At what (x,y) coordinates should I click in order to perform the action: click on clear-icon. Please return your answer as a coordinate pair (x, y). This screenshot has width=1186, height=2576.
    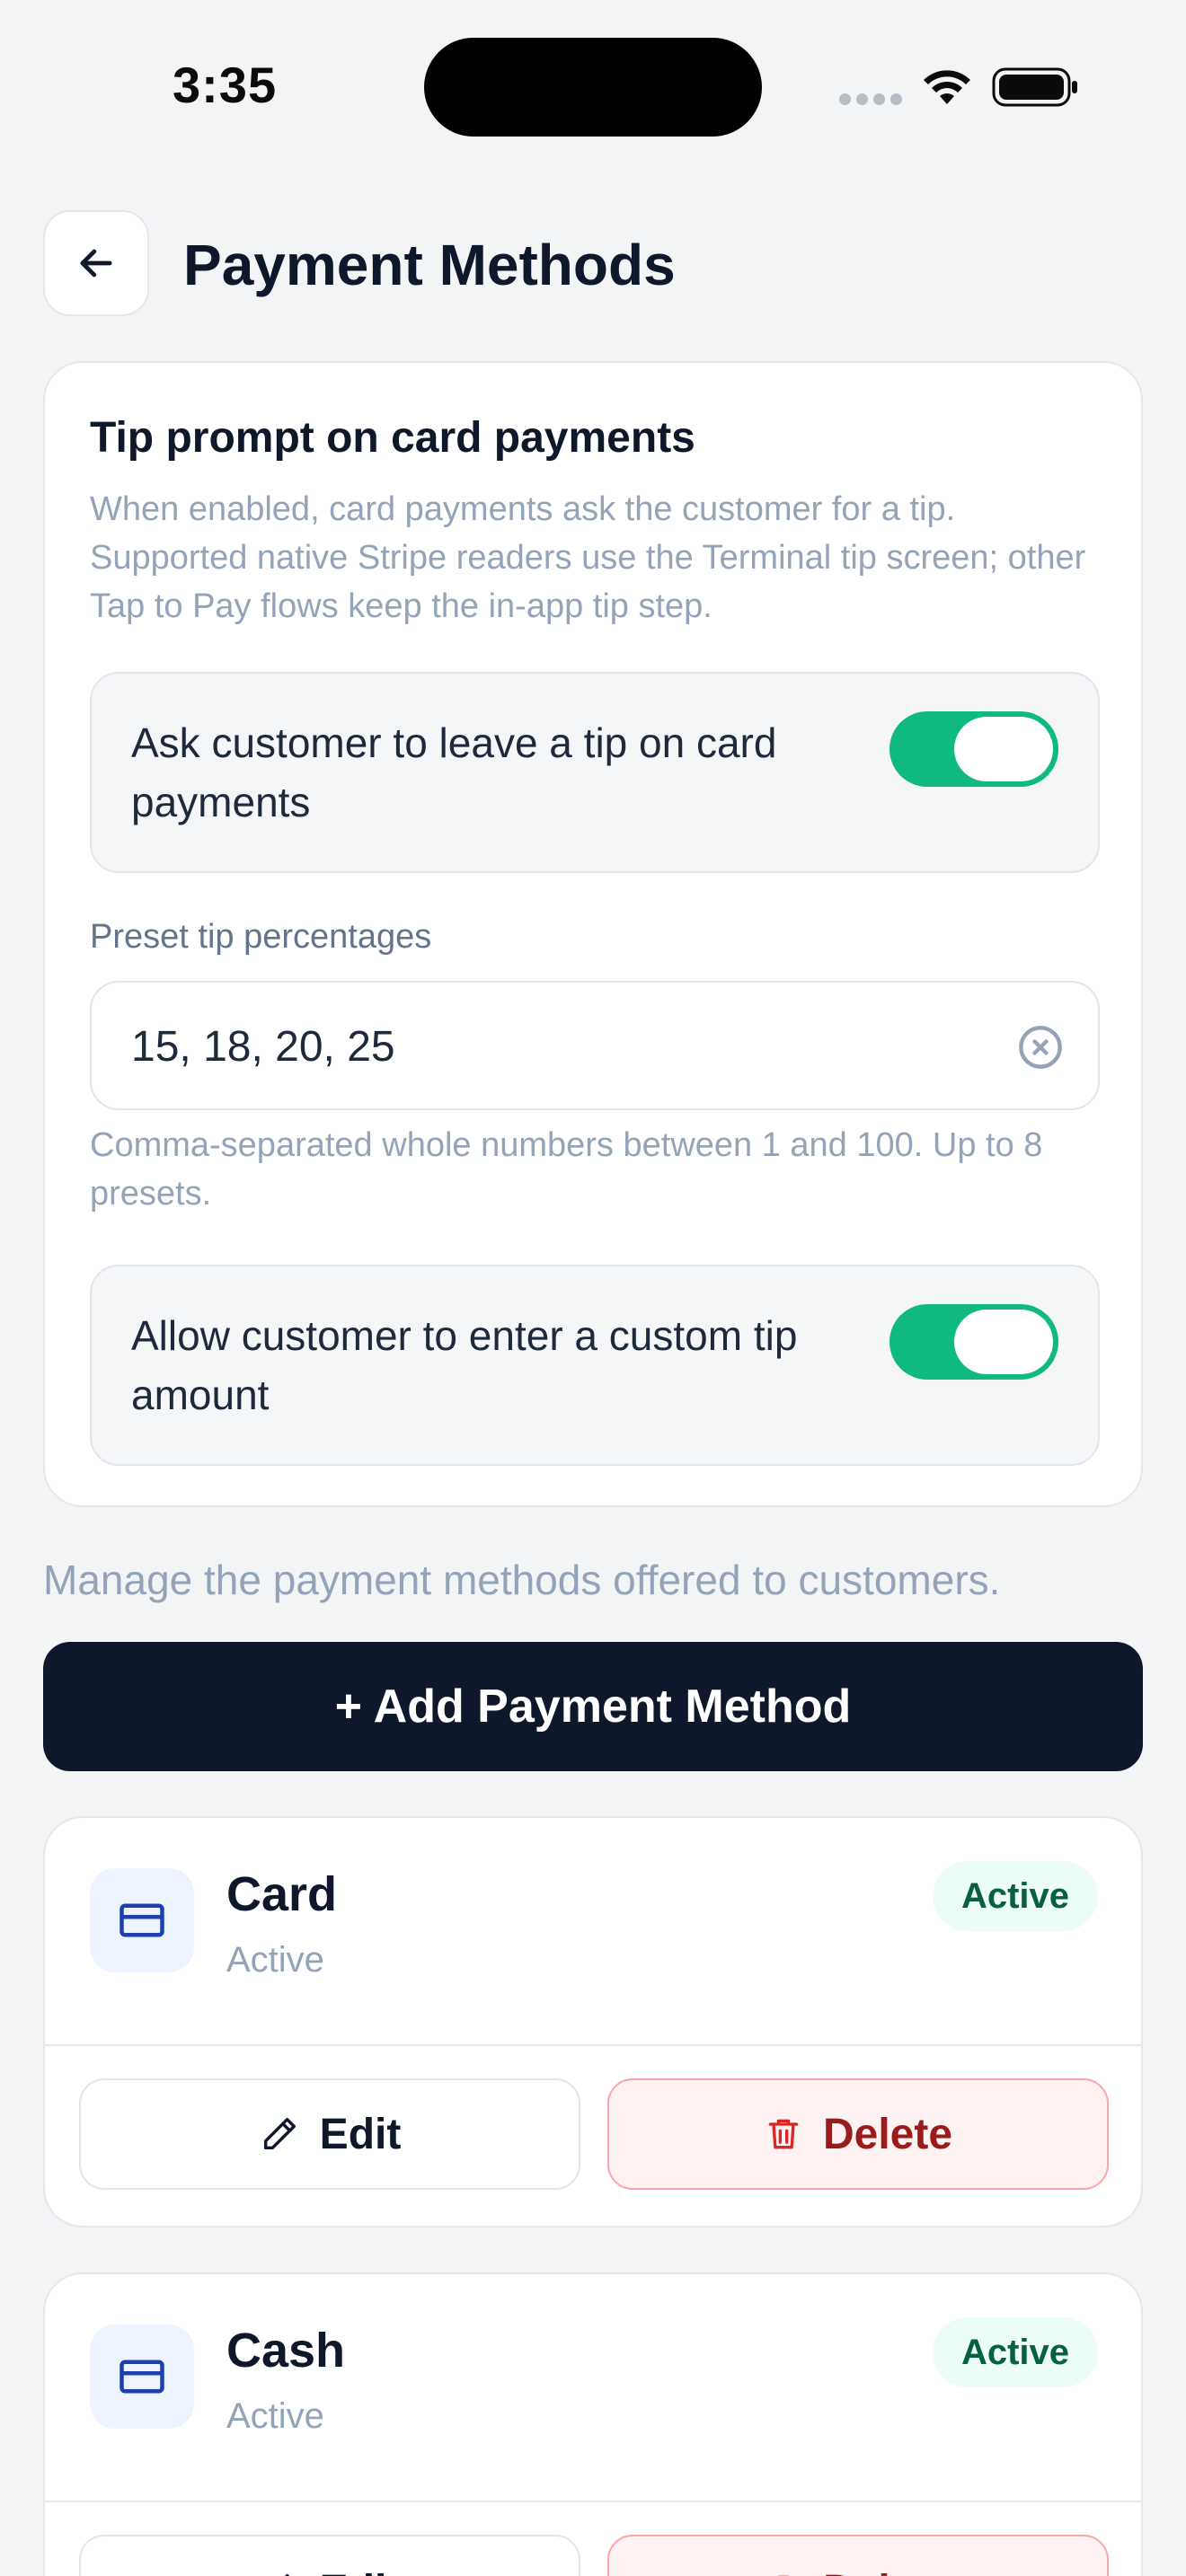
    Looking at the image, I should click on (1040, 1047).